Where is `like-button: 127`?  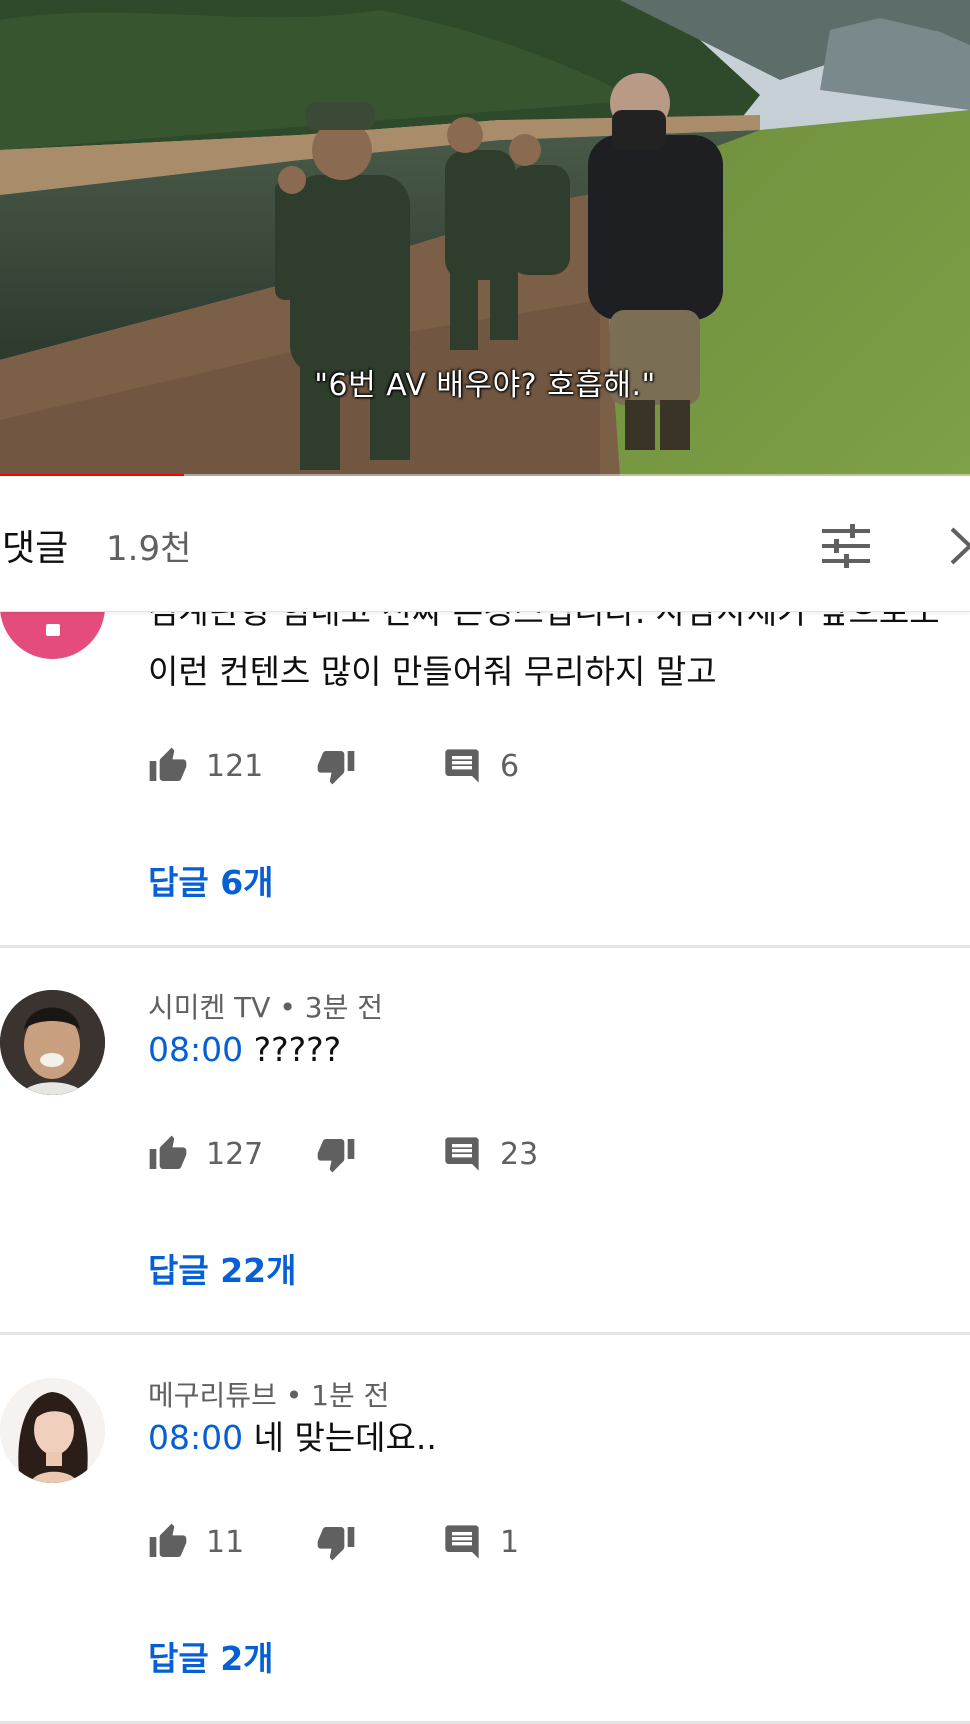
like-button: 127 is located at coordinates (205, 1154).